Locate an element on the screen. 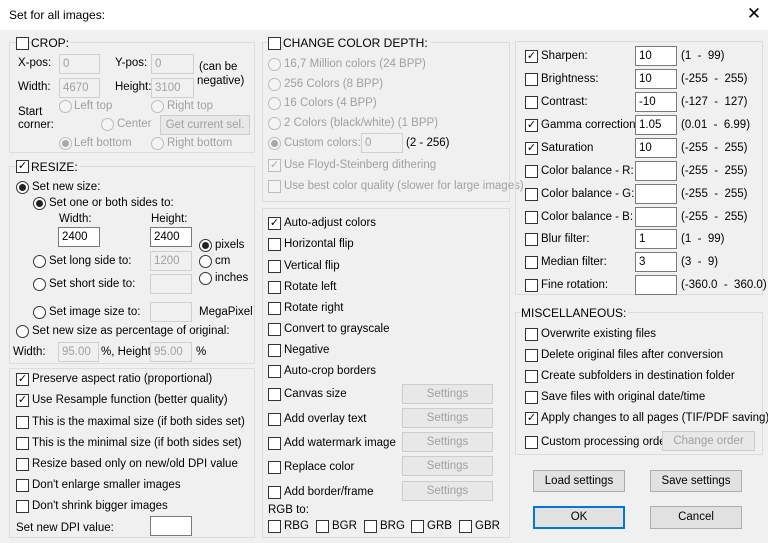 This screenshot has width=768, height=543. floyd-steinberg-checkbox: ✓ is located at coordinates (274, 165).